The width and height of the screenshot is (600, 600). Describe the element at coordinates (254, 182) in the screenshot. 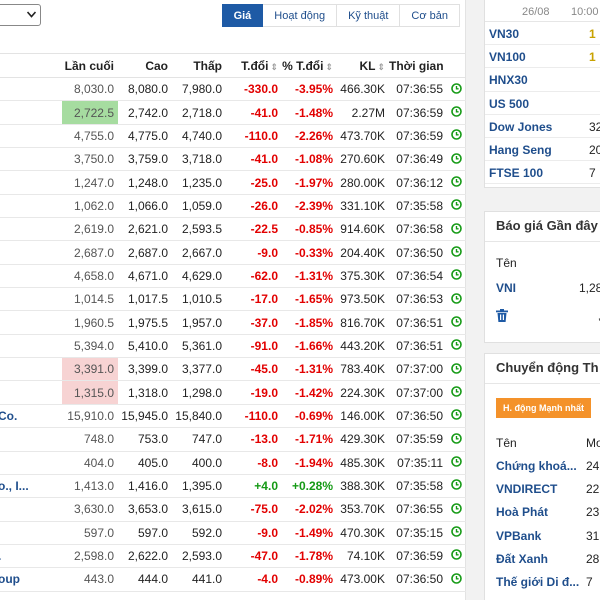

I see `change-value: -25.0` at that location.